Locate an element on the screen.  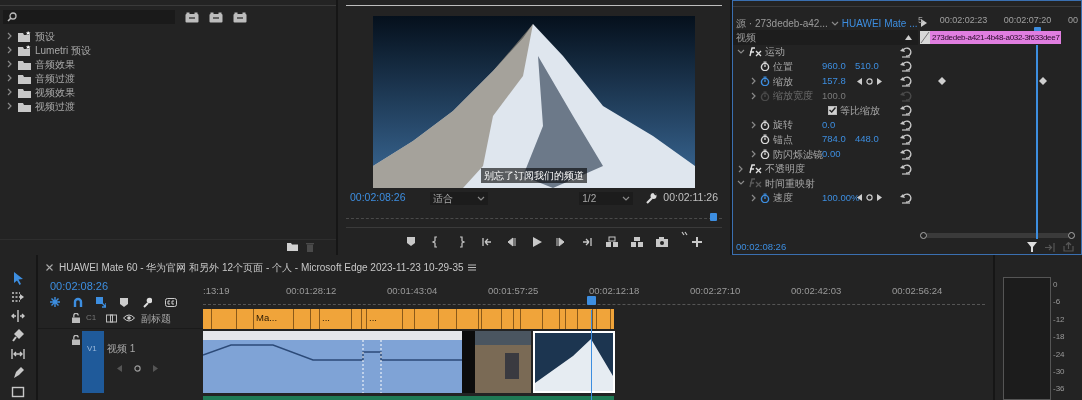
collapse-icon is located at coordinates (908, 37).